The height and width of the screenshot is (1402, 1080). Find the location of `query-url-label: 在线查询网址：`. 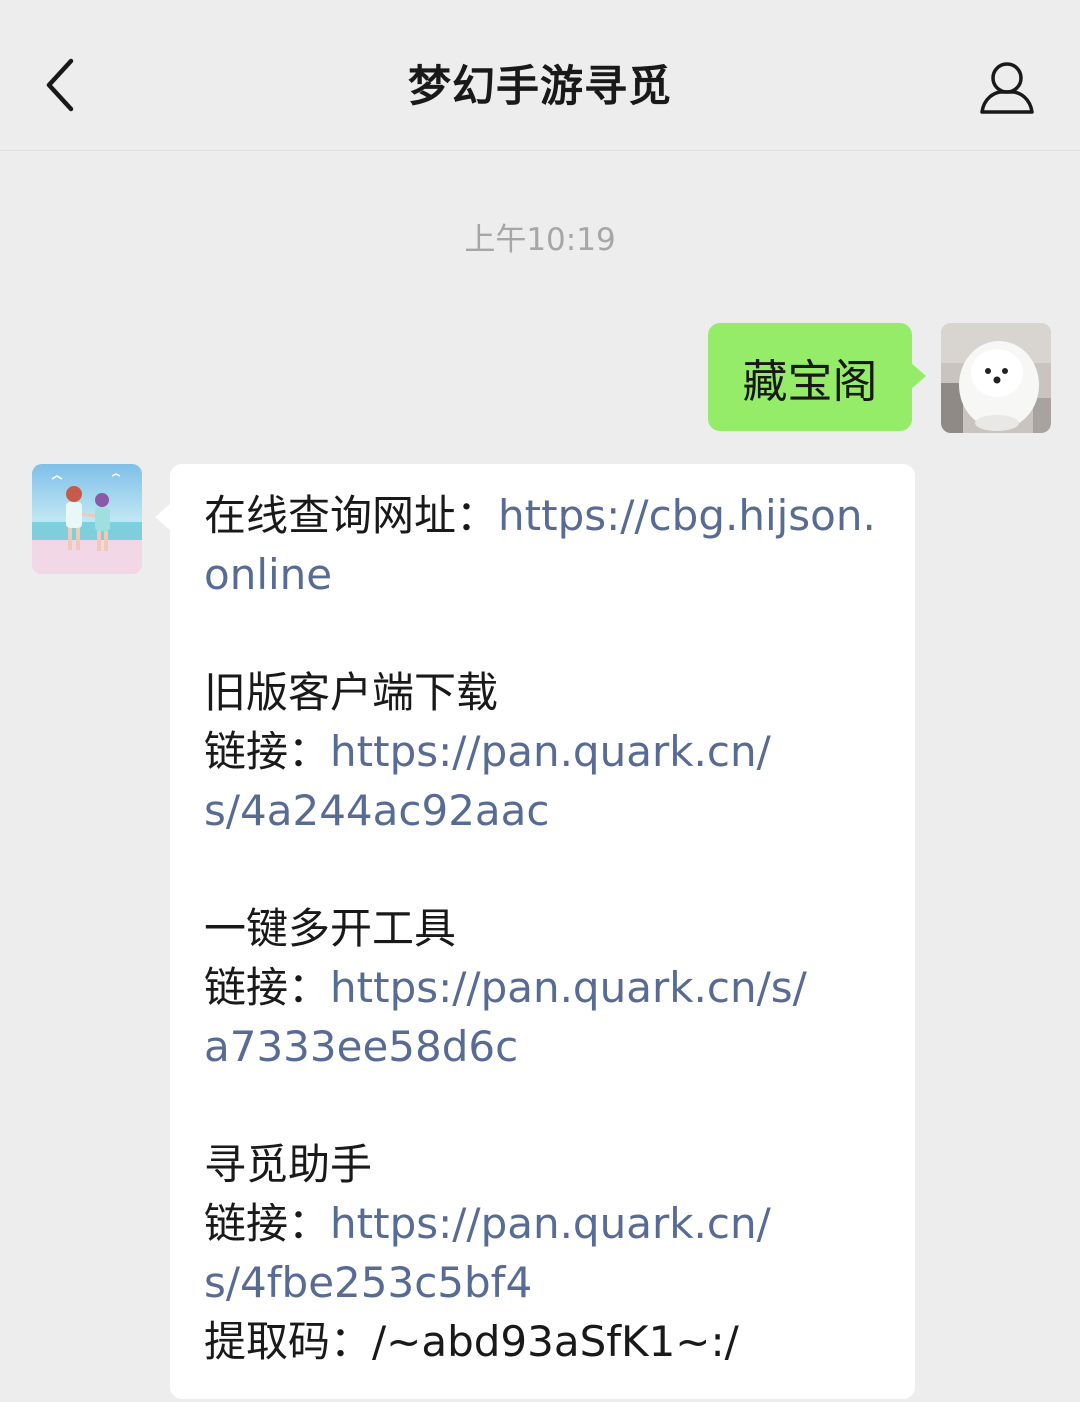

query-url-label: 在线查询网址： is located at coordinates (351, 515).